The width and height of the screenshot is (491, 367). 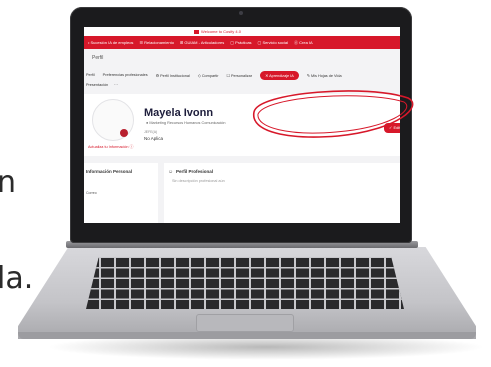 I want to click on background-text-1: n, so click(x=8, y=182).